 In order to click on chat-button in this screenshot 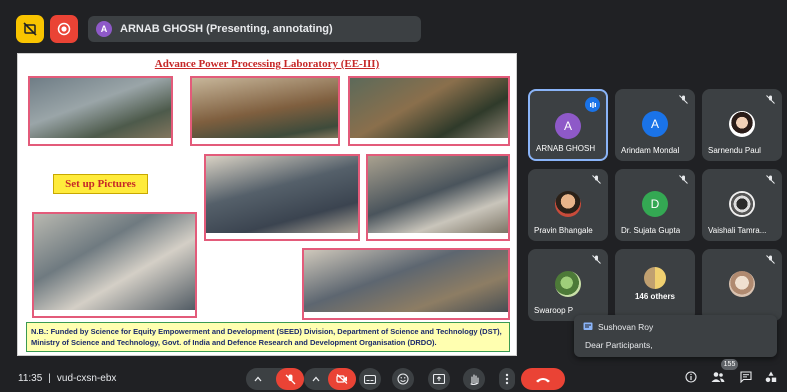, I will do `click(746, 379)`.